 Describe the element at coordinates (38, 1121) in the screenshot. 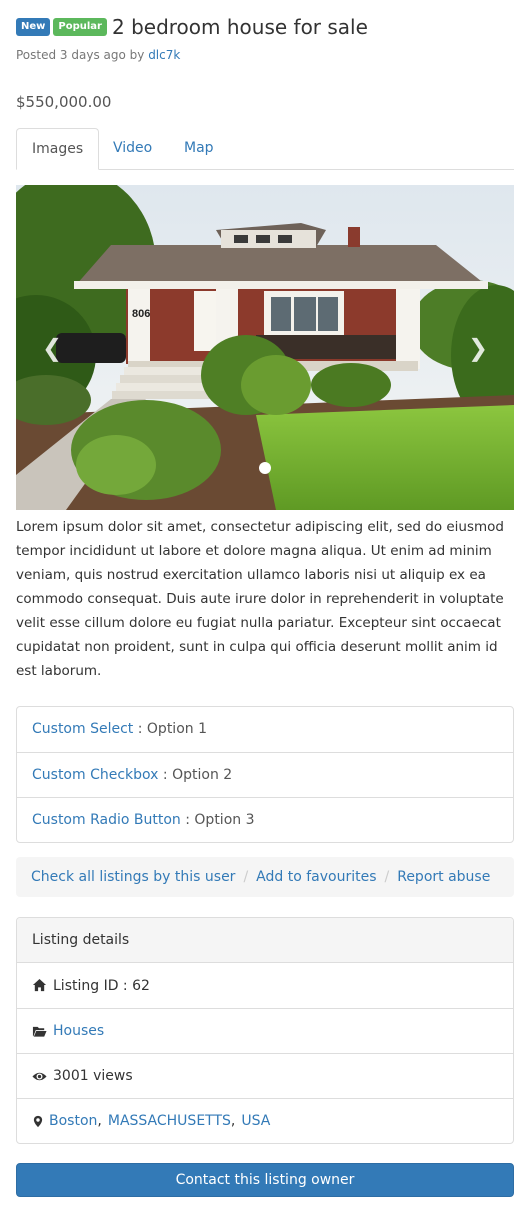

I see `map-marker-icon` at that location.